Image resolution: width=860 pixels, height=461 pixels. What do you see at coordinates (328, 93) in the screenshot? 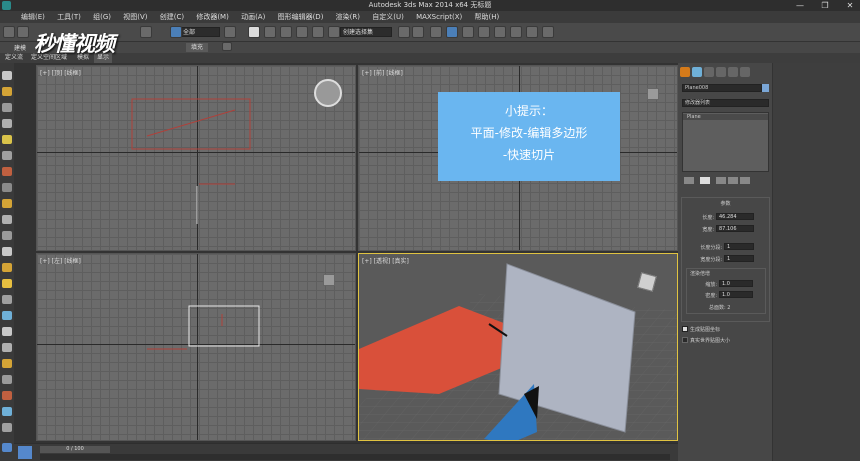
I see `steering-wheel-icon` at bounding box center [328, 93].